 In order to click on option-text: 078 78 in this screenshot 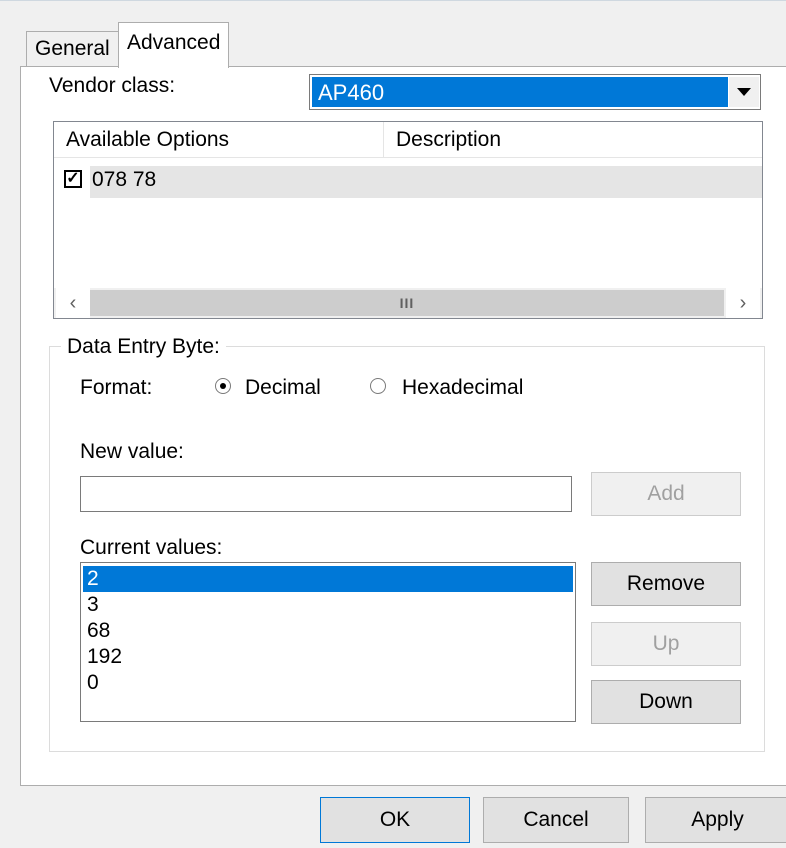, I will do `click(124, 179)`.